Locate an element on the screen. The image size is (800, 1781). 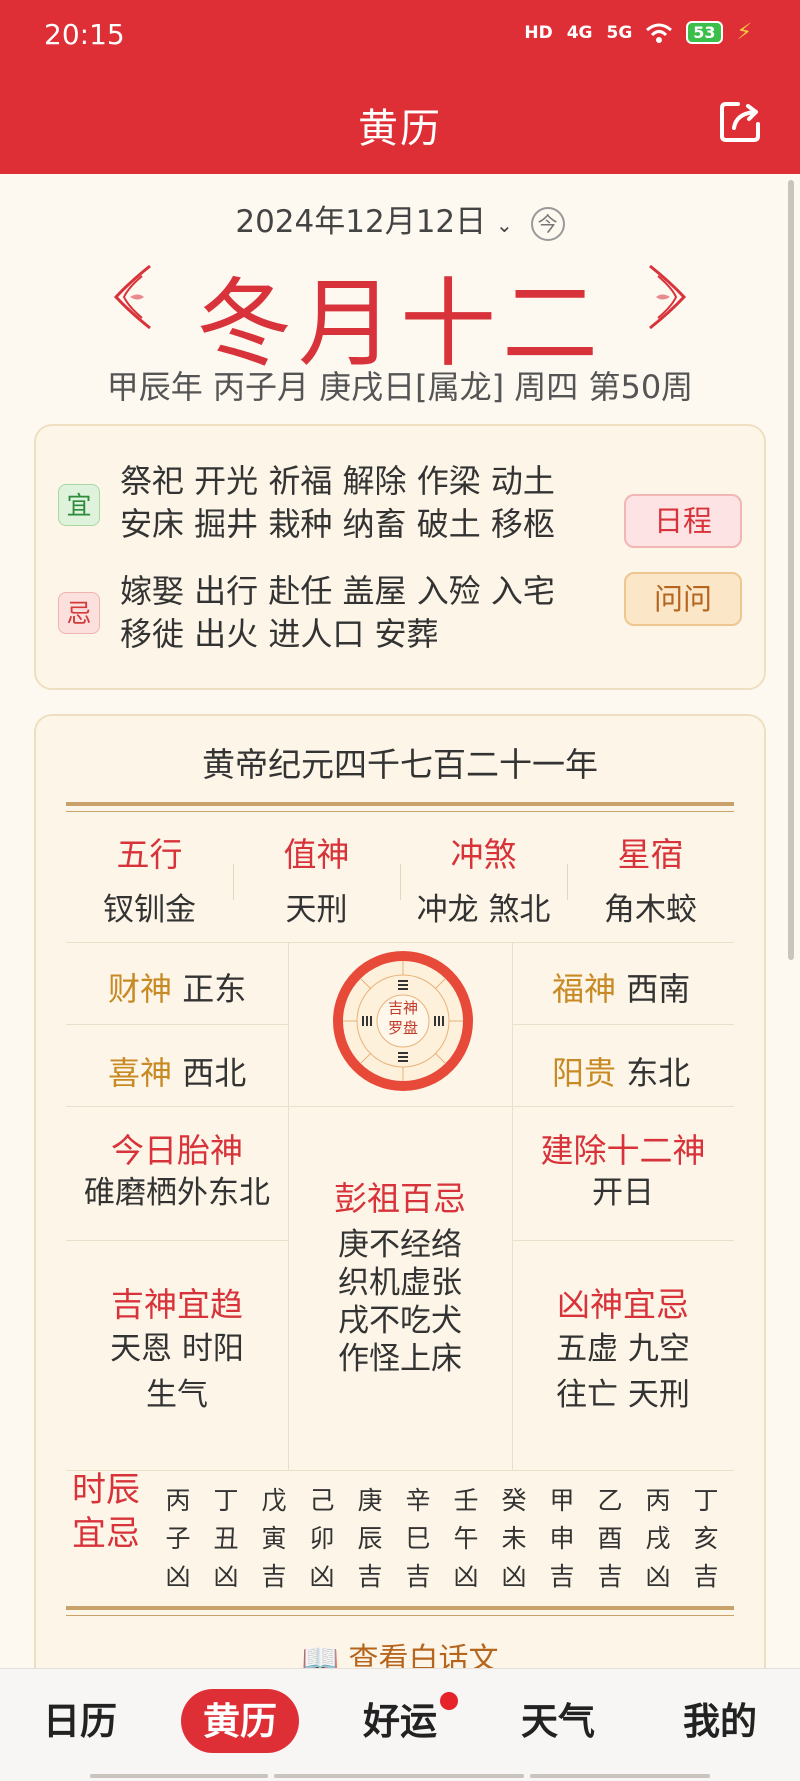
schedule-button: 日程 is located at coordinates (683, 521).